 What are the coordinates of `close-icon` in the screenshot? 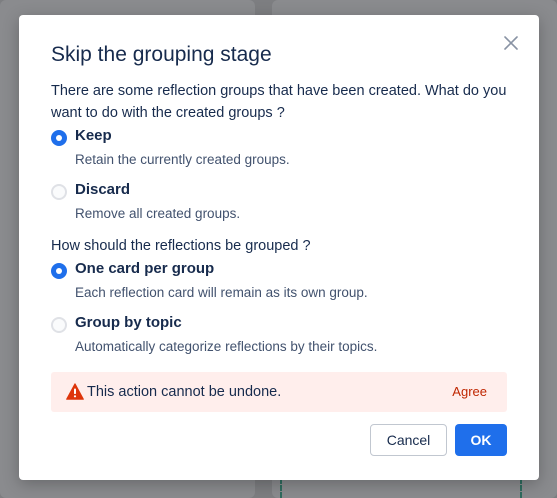 It's located at (511, 43).